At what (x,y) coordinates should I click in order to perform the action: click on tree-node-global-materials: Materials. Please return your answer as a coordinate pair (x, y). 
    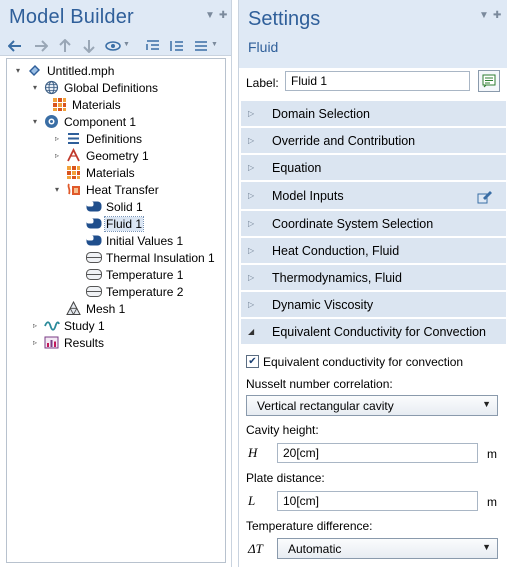
    Looking at the image, I should click on (87, 104).